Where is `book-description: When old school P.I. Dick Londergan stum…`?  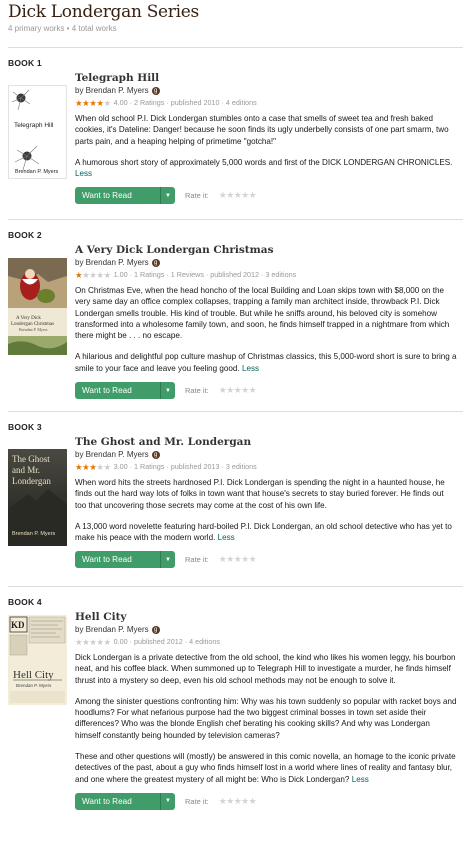
book-description: When old school P.I. Dick Londergan stum… is located at coordinates (266, 146).